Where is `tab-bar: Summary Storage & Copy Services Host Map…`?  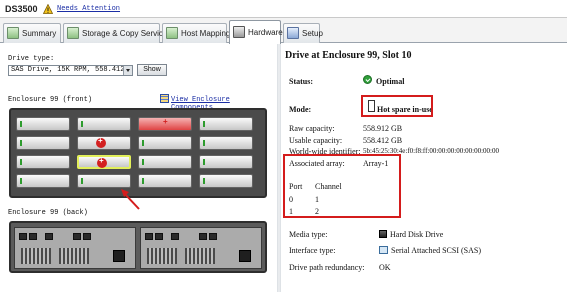
tab-bar: Summary Storage & Copy Services Host Map… is located at coordinates (283, 31).